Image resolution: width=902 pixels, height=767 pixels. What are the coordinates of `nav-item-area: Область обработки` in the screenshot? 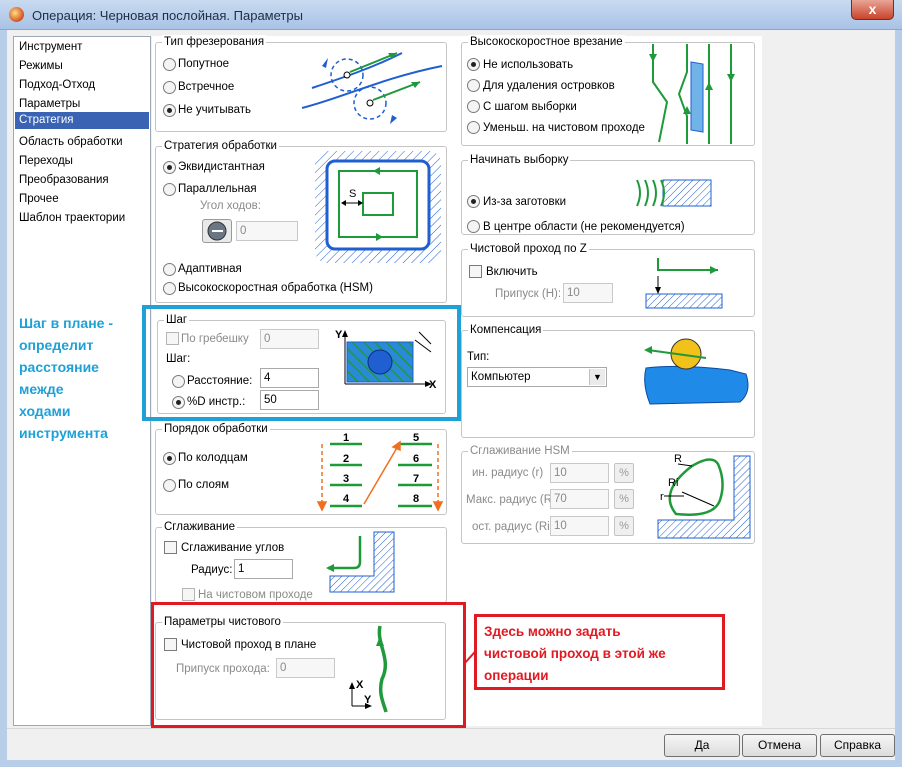 It's located at (82, 142).